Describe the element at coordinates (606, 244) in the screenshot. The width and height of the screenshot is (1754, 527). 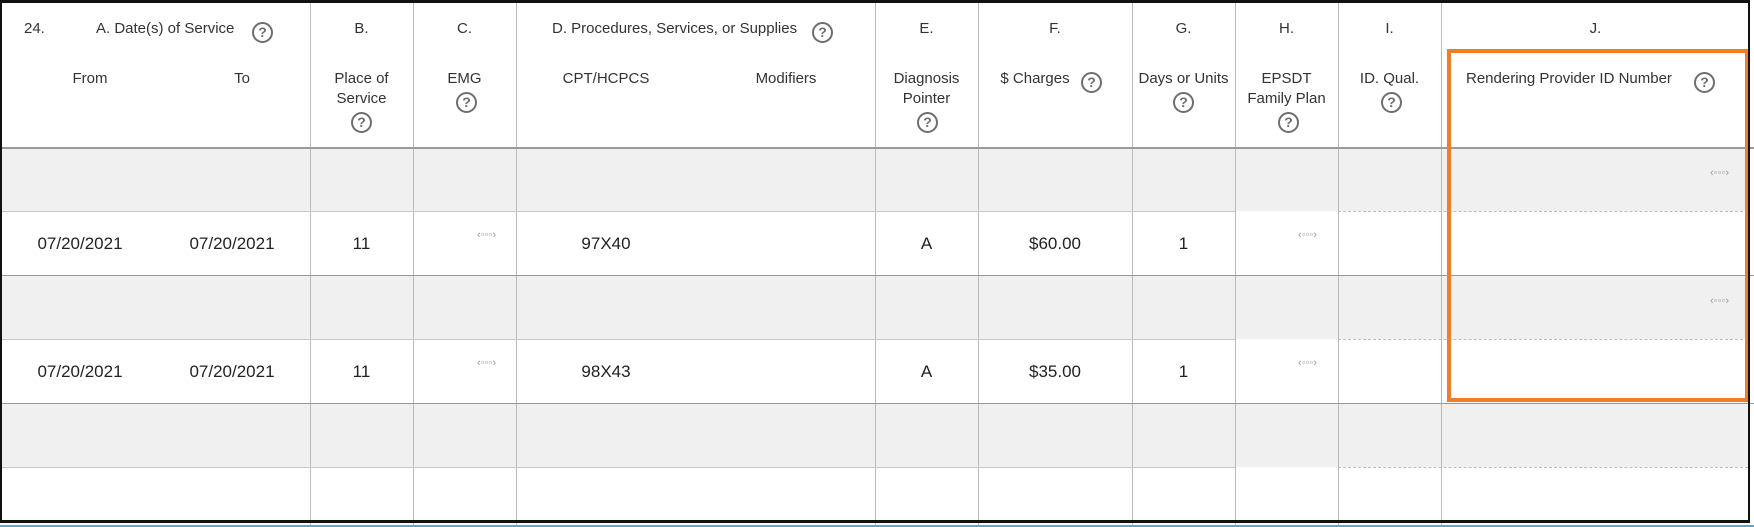
I see `cpt-code-cell: 97X40` at that location.